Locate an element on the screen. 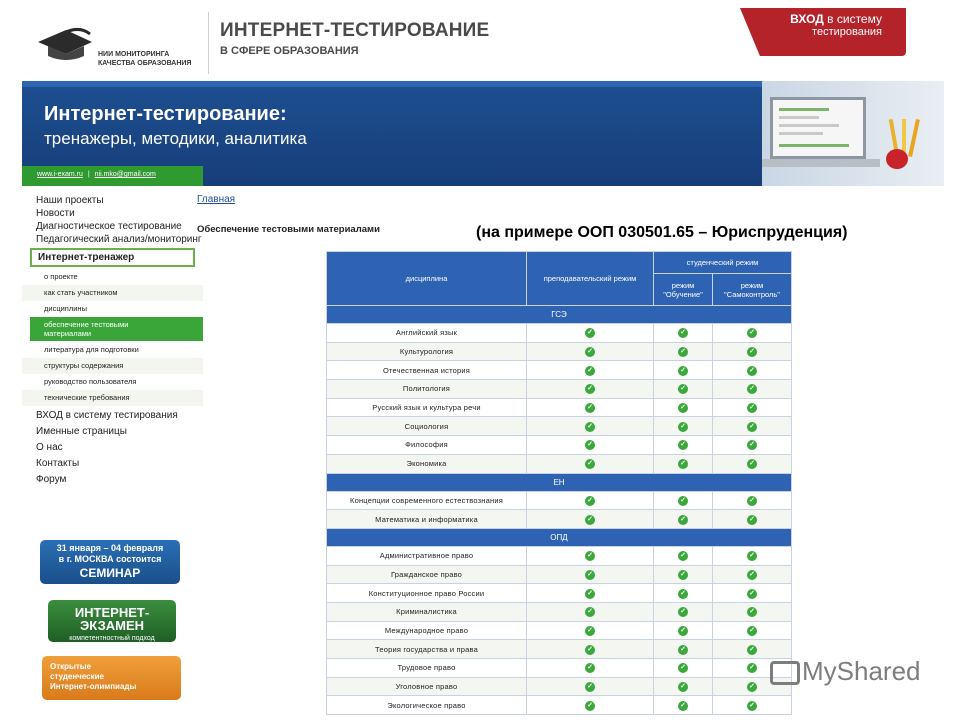 The width and height of the screenshot is (960, 720). contact-bar: www.i-exam.ru | nii.mko@gmail.com is located at coordinates (112, 176).